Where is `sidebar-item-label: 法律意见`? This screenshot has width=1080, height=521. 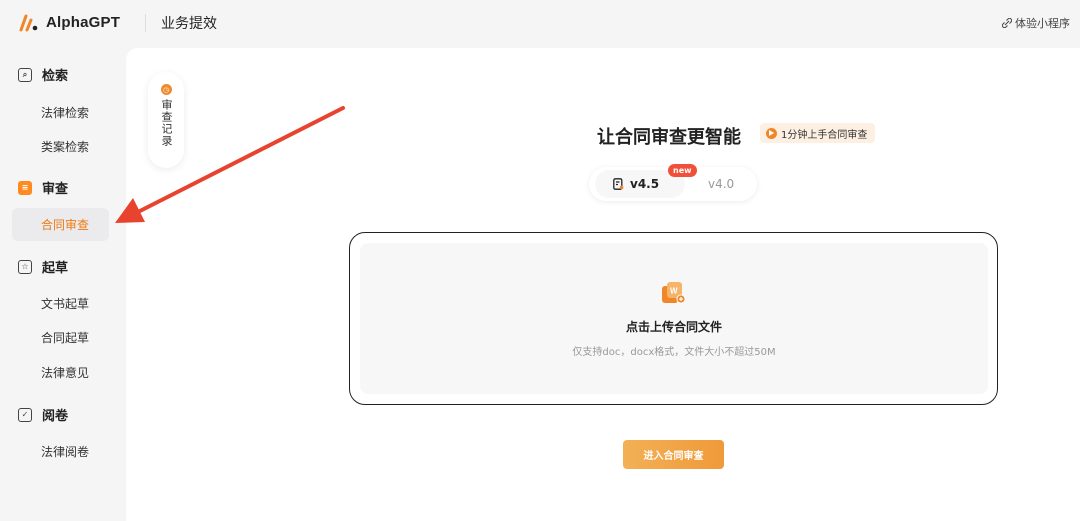 sidebar-item-label: 法律意见 is located at coordinates (65, 373).